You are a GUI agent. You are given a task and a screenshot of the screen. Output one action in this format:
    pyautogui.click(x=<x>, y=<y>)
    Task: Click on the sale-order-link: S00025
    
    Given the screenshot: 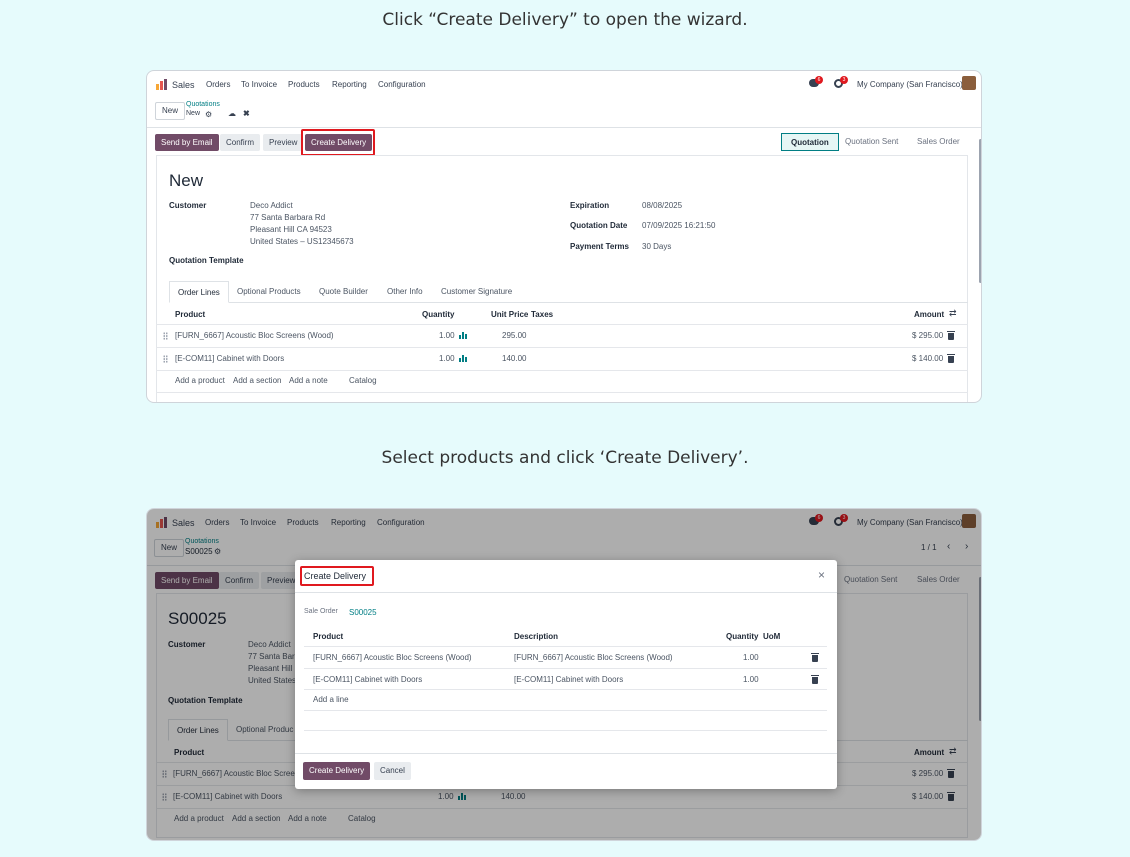 What is the action you would take?
    pyautogui.click(x=363, y=612)
    